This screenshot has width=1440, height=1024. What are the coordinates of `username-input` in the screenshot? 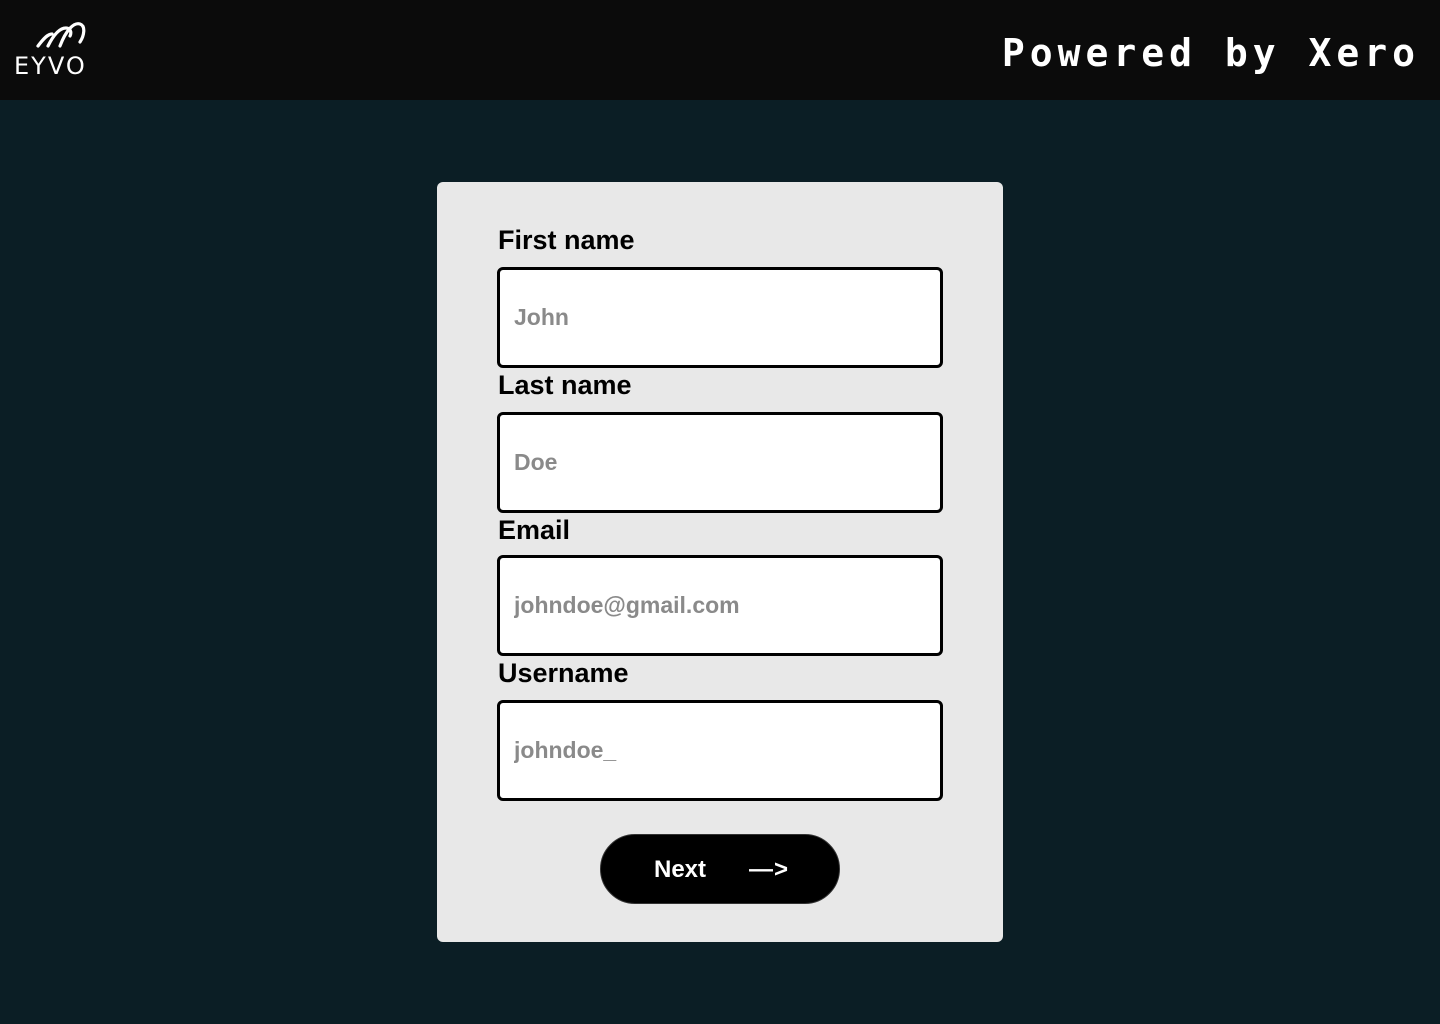 It's located at (720, 750).